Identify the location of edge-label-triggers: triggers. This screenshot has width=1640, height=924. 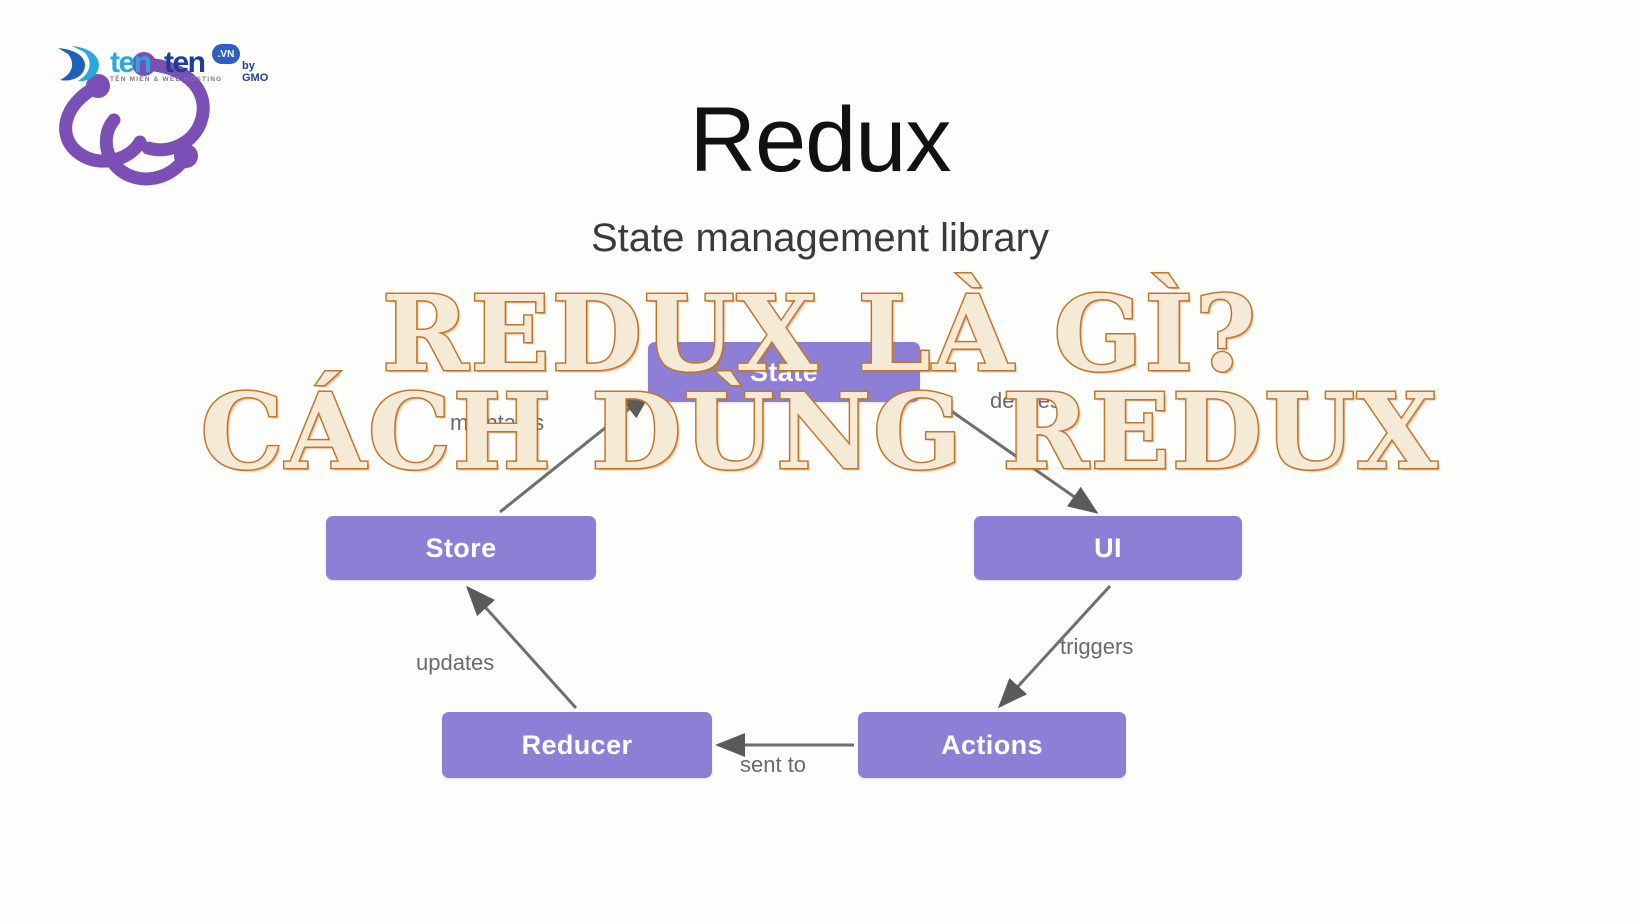
(1097, 646).